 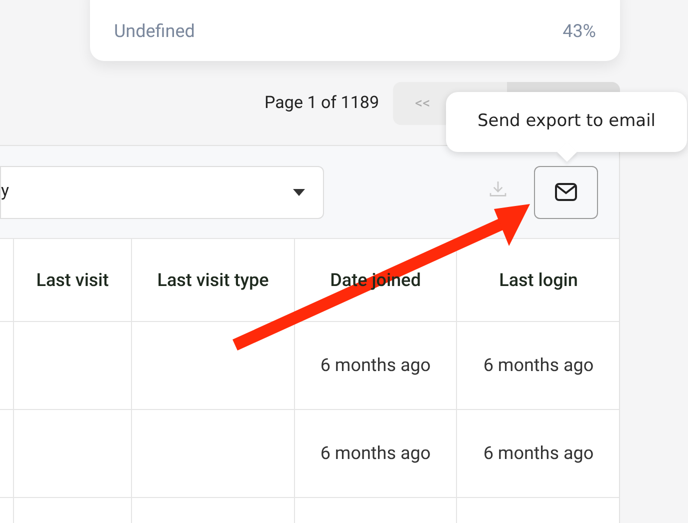 What do you see at coordinates (154, 32) in the screenshot?
I see `stat-label: Undefined` at bounding box center [154, 32].